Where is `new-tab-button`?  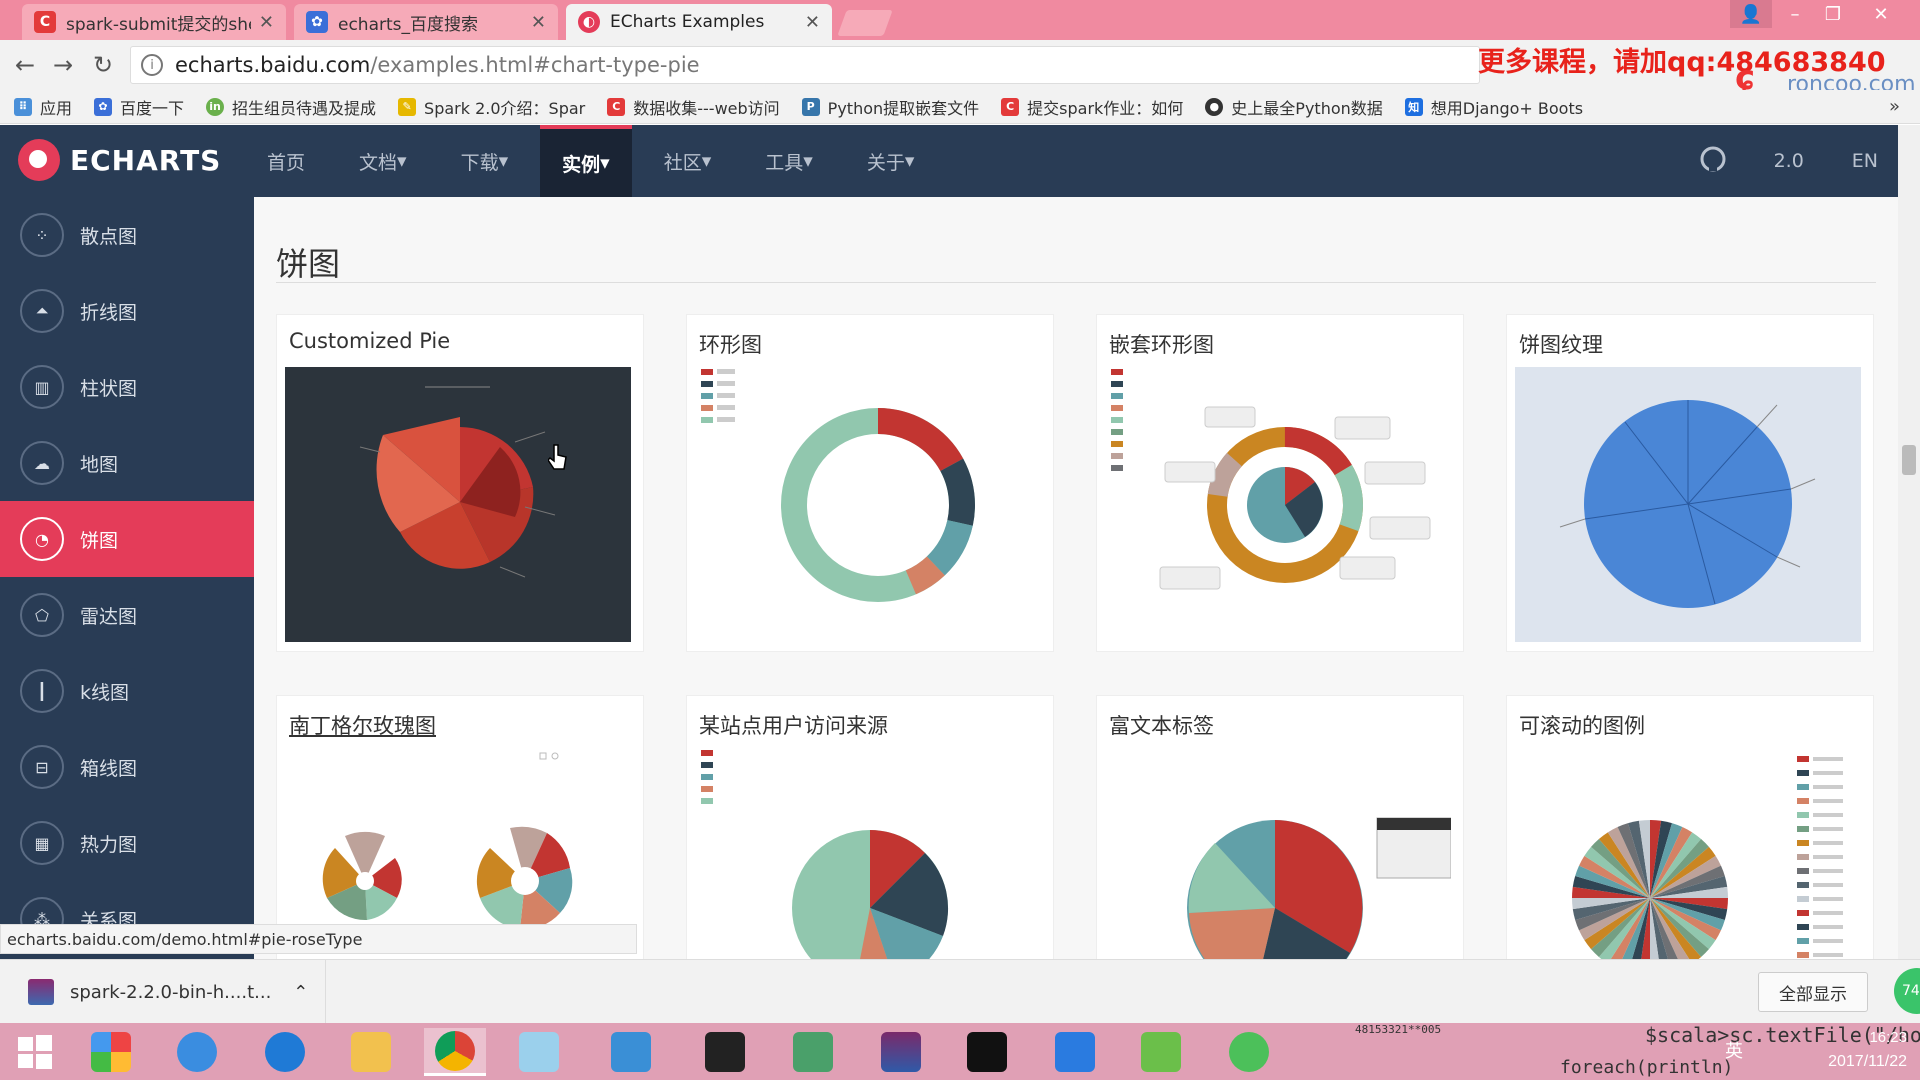
new-tab-button is located at coordinates (865, 23).